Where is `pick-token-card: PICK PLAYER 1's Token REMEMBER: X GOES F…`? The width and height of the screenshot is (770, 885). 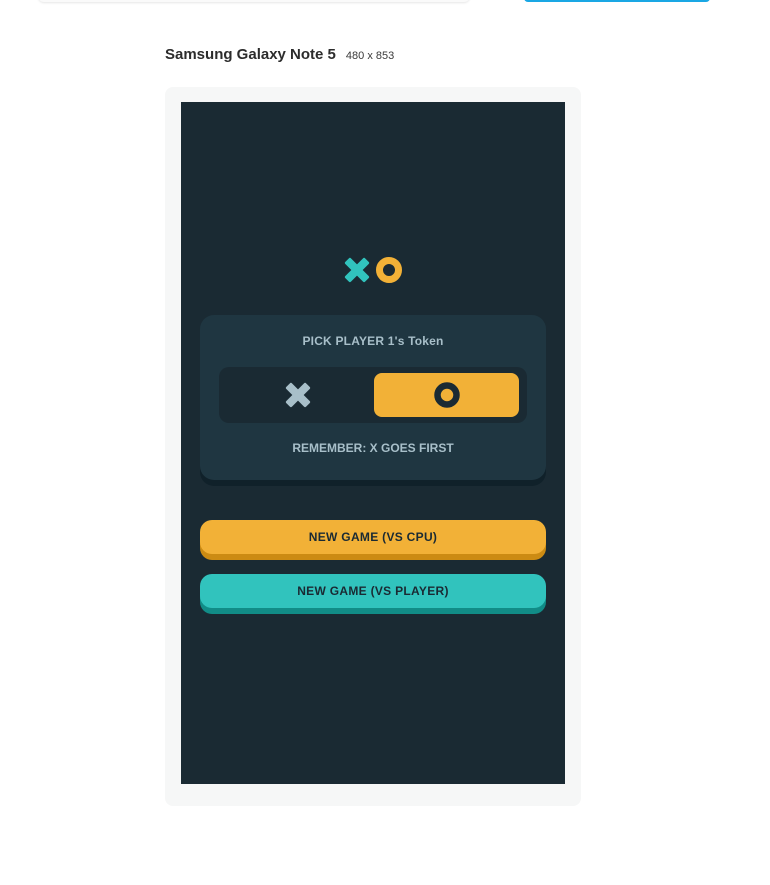
pick-token-card: PICK PLAYER 1's Token REMEMBER: X GOES F… is located at coordinates (373, 397).